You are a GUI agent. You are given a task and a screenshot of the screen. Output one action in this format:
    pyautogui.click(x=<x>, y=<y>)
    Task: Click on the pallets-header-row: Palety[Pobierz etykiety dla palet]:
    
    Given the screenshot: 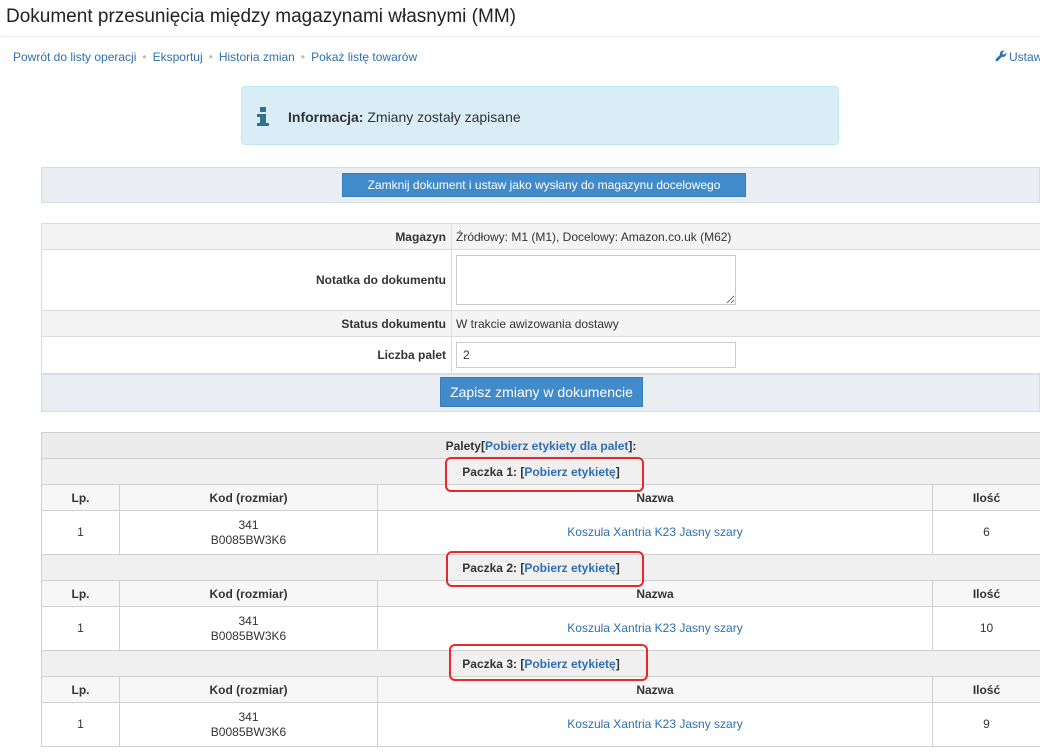 What is the action you would take?
    pyautogui.click(x=540, y=445)
    